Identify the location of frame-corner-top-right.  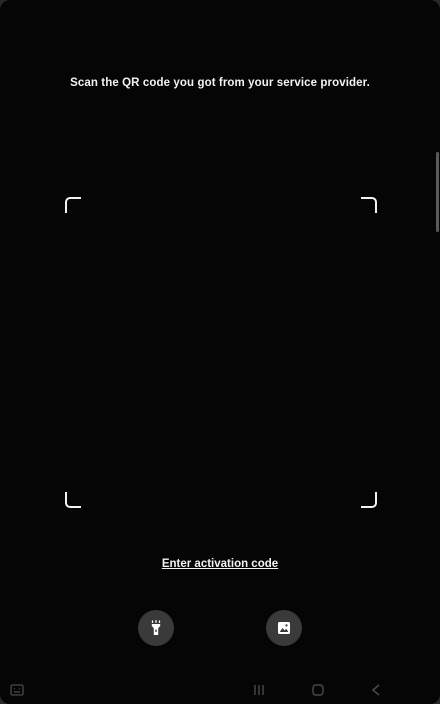
(369, 205).